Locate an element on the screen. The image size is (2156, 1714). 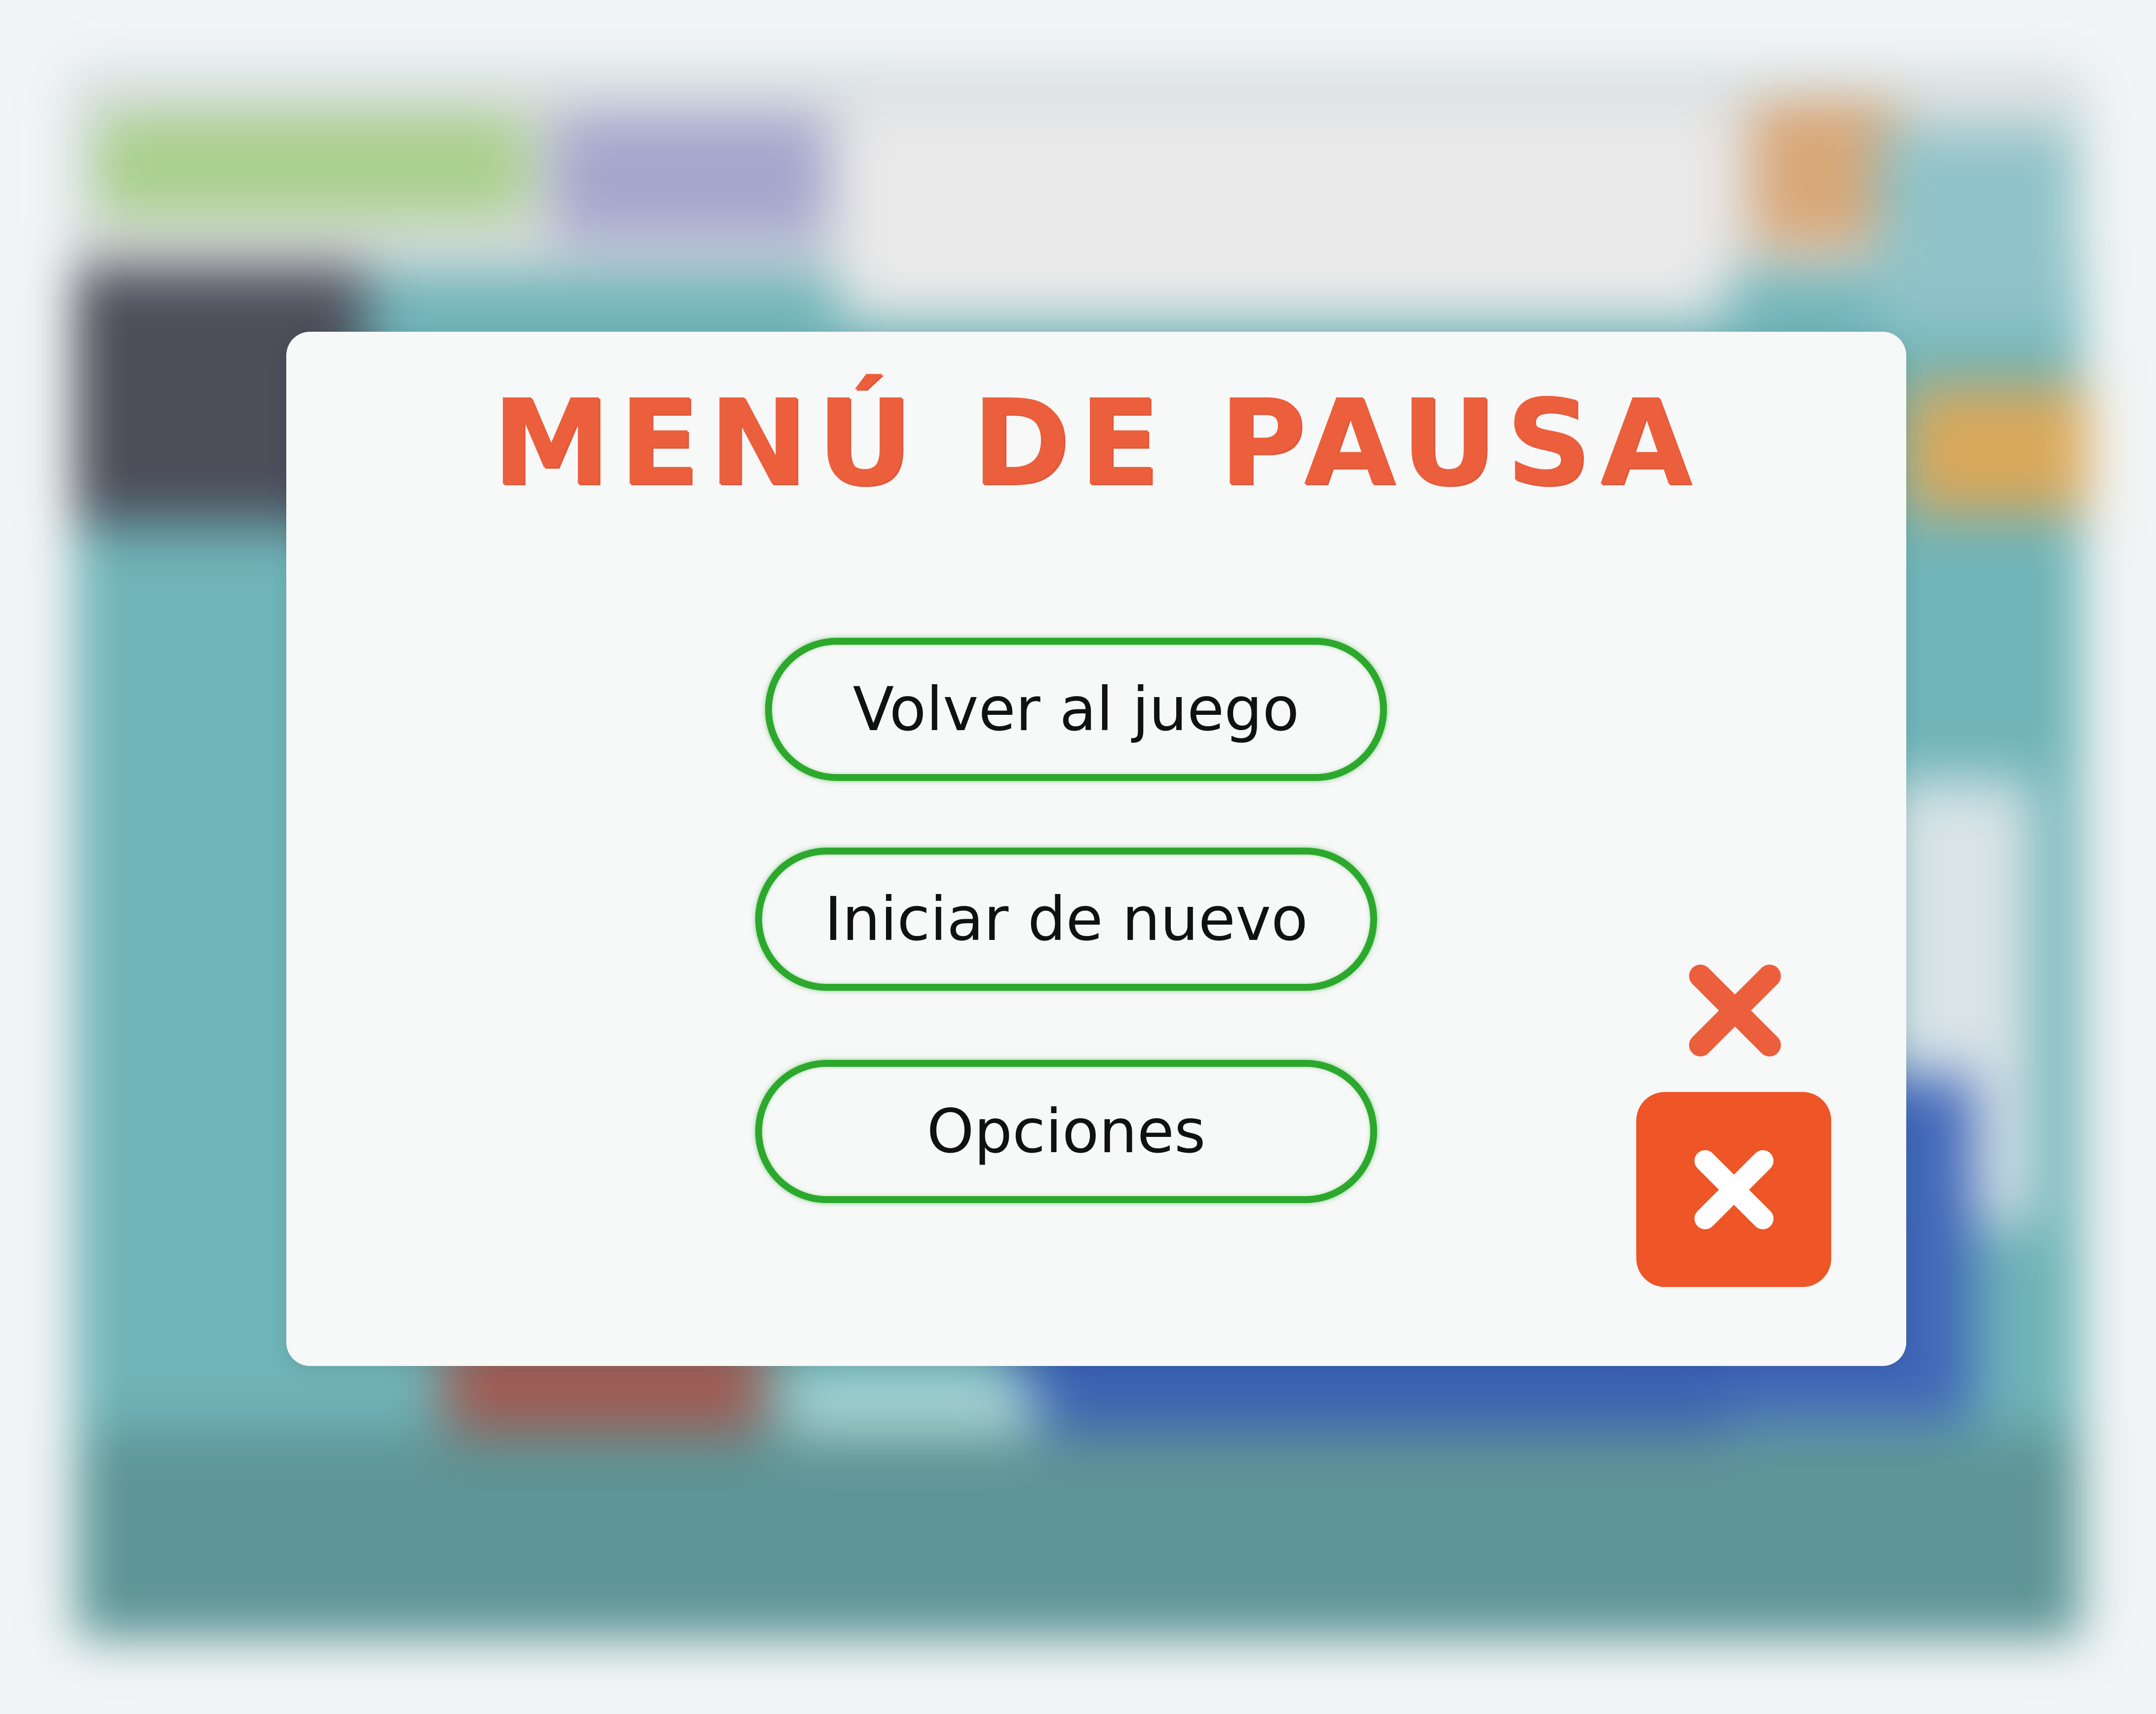
close-button-plain is located at coordinates (1735, 1010).